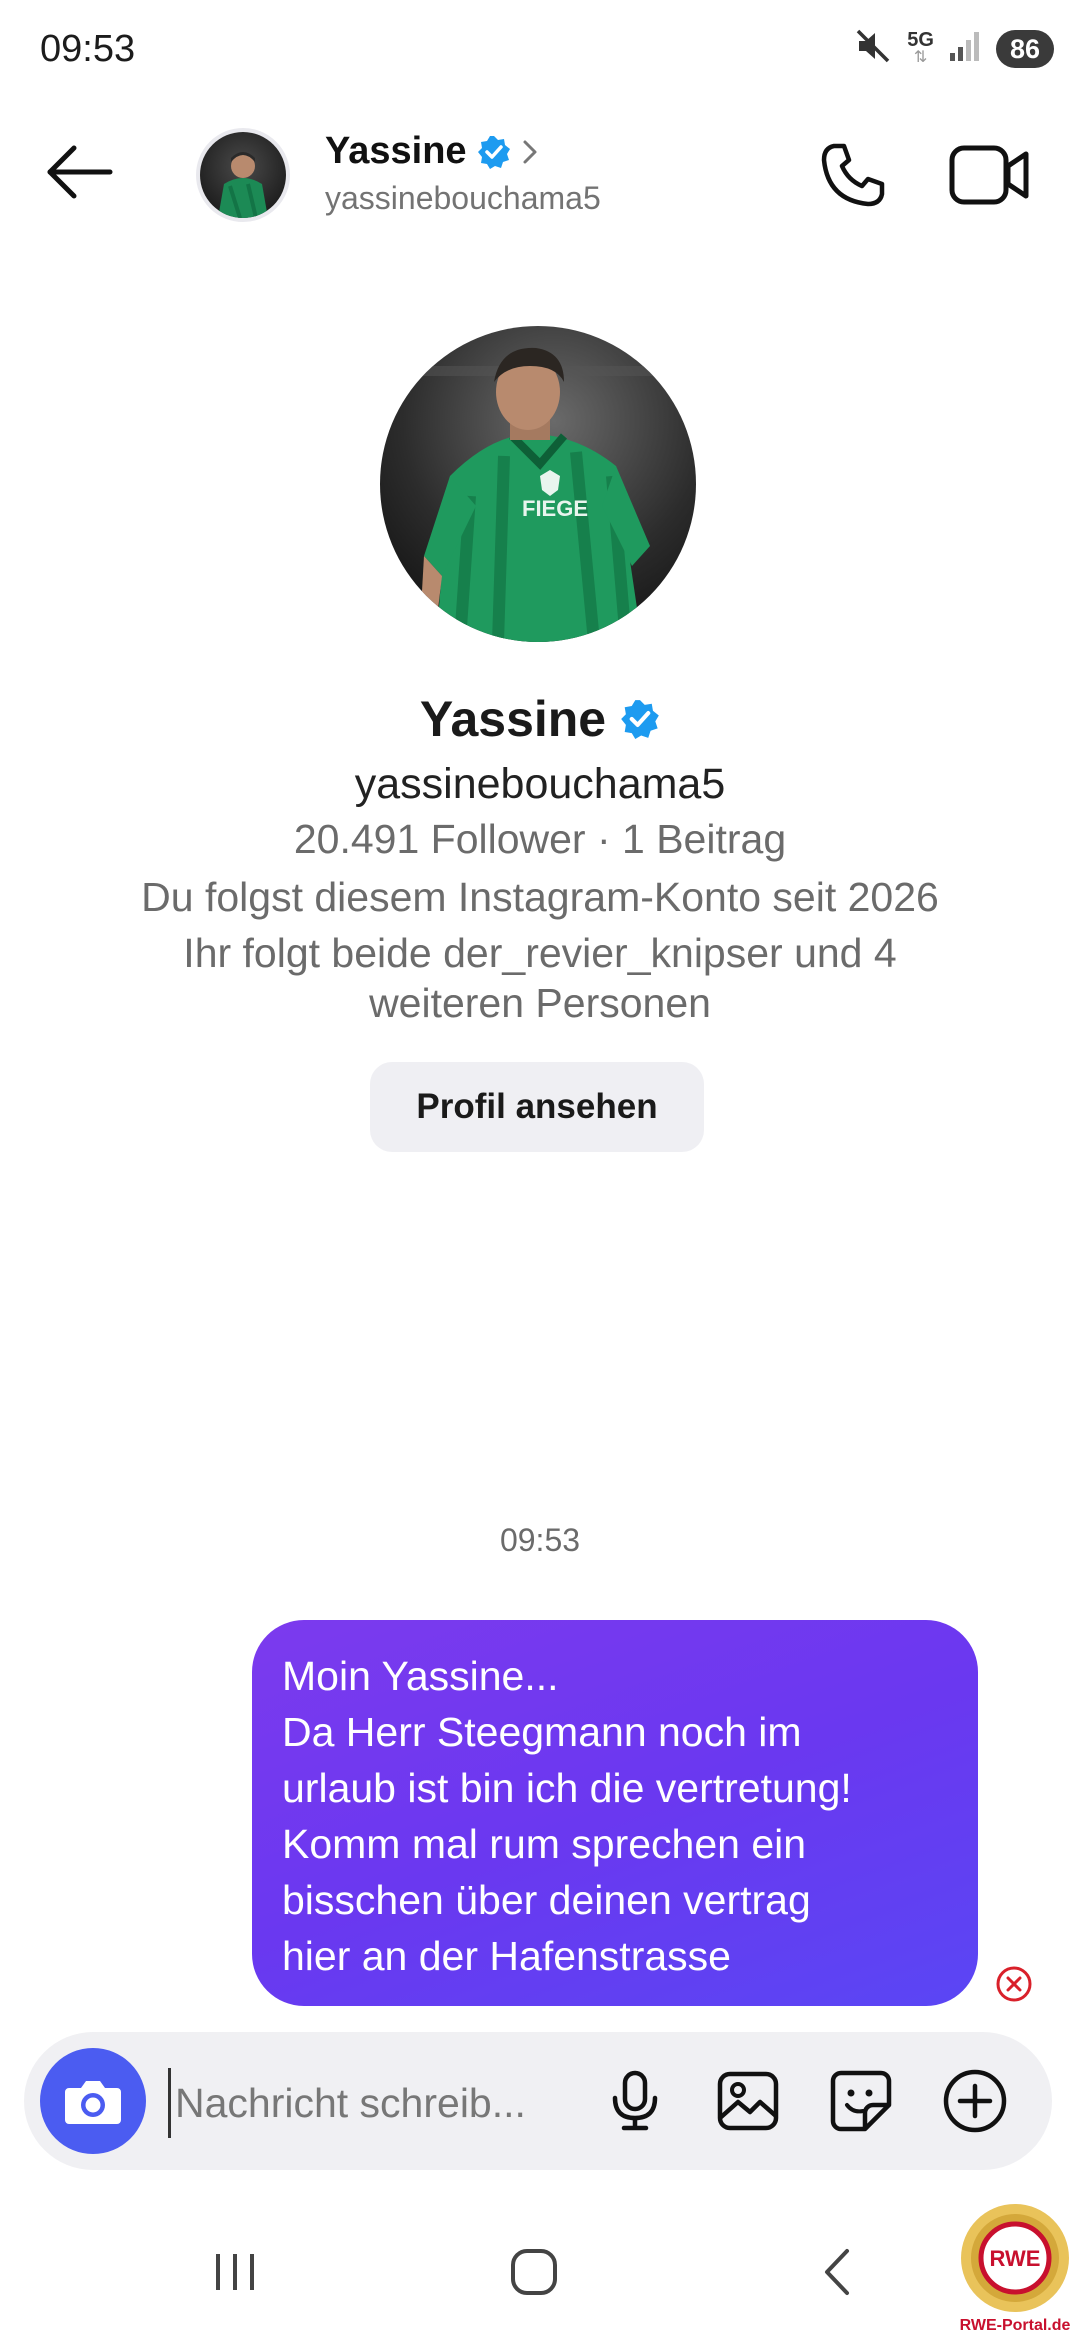 Image resolution: width=1080 pixels, height=2341 pixels. I want to click on plus-icon, so click(975, 2101).